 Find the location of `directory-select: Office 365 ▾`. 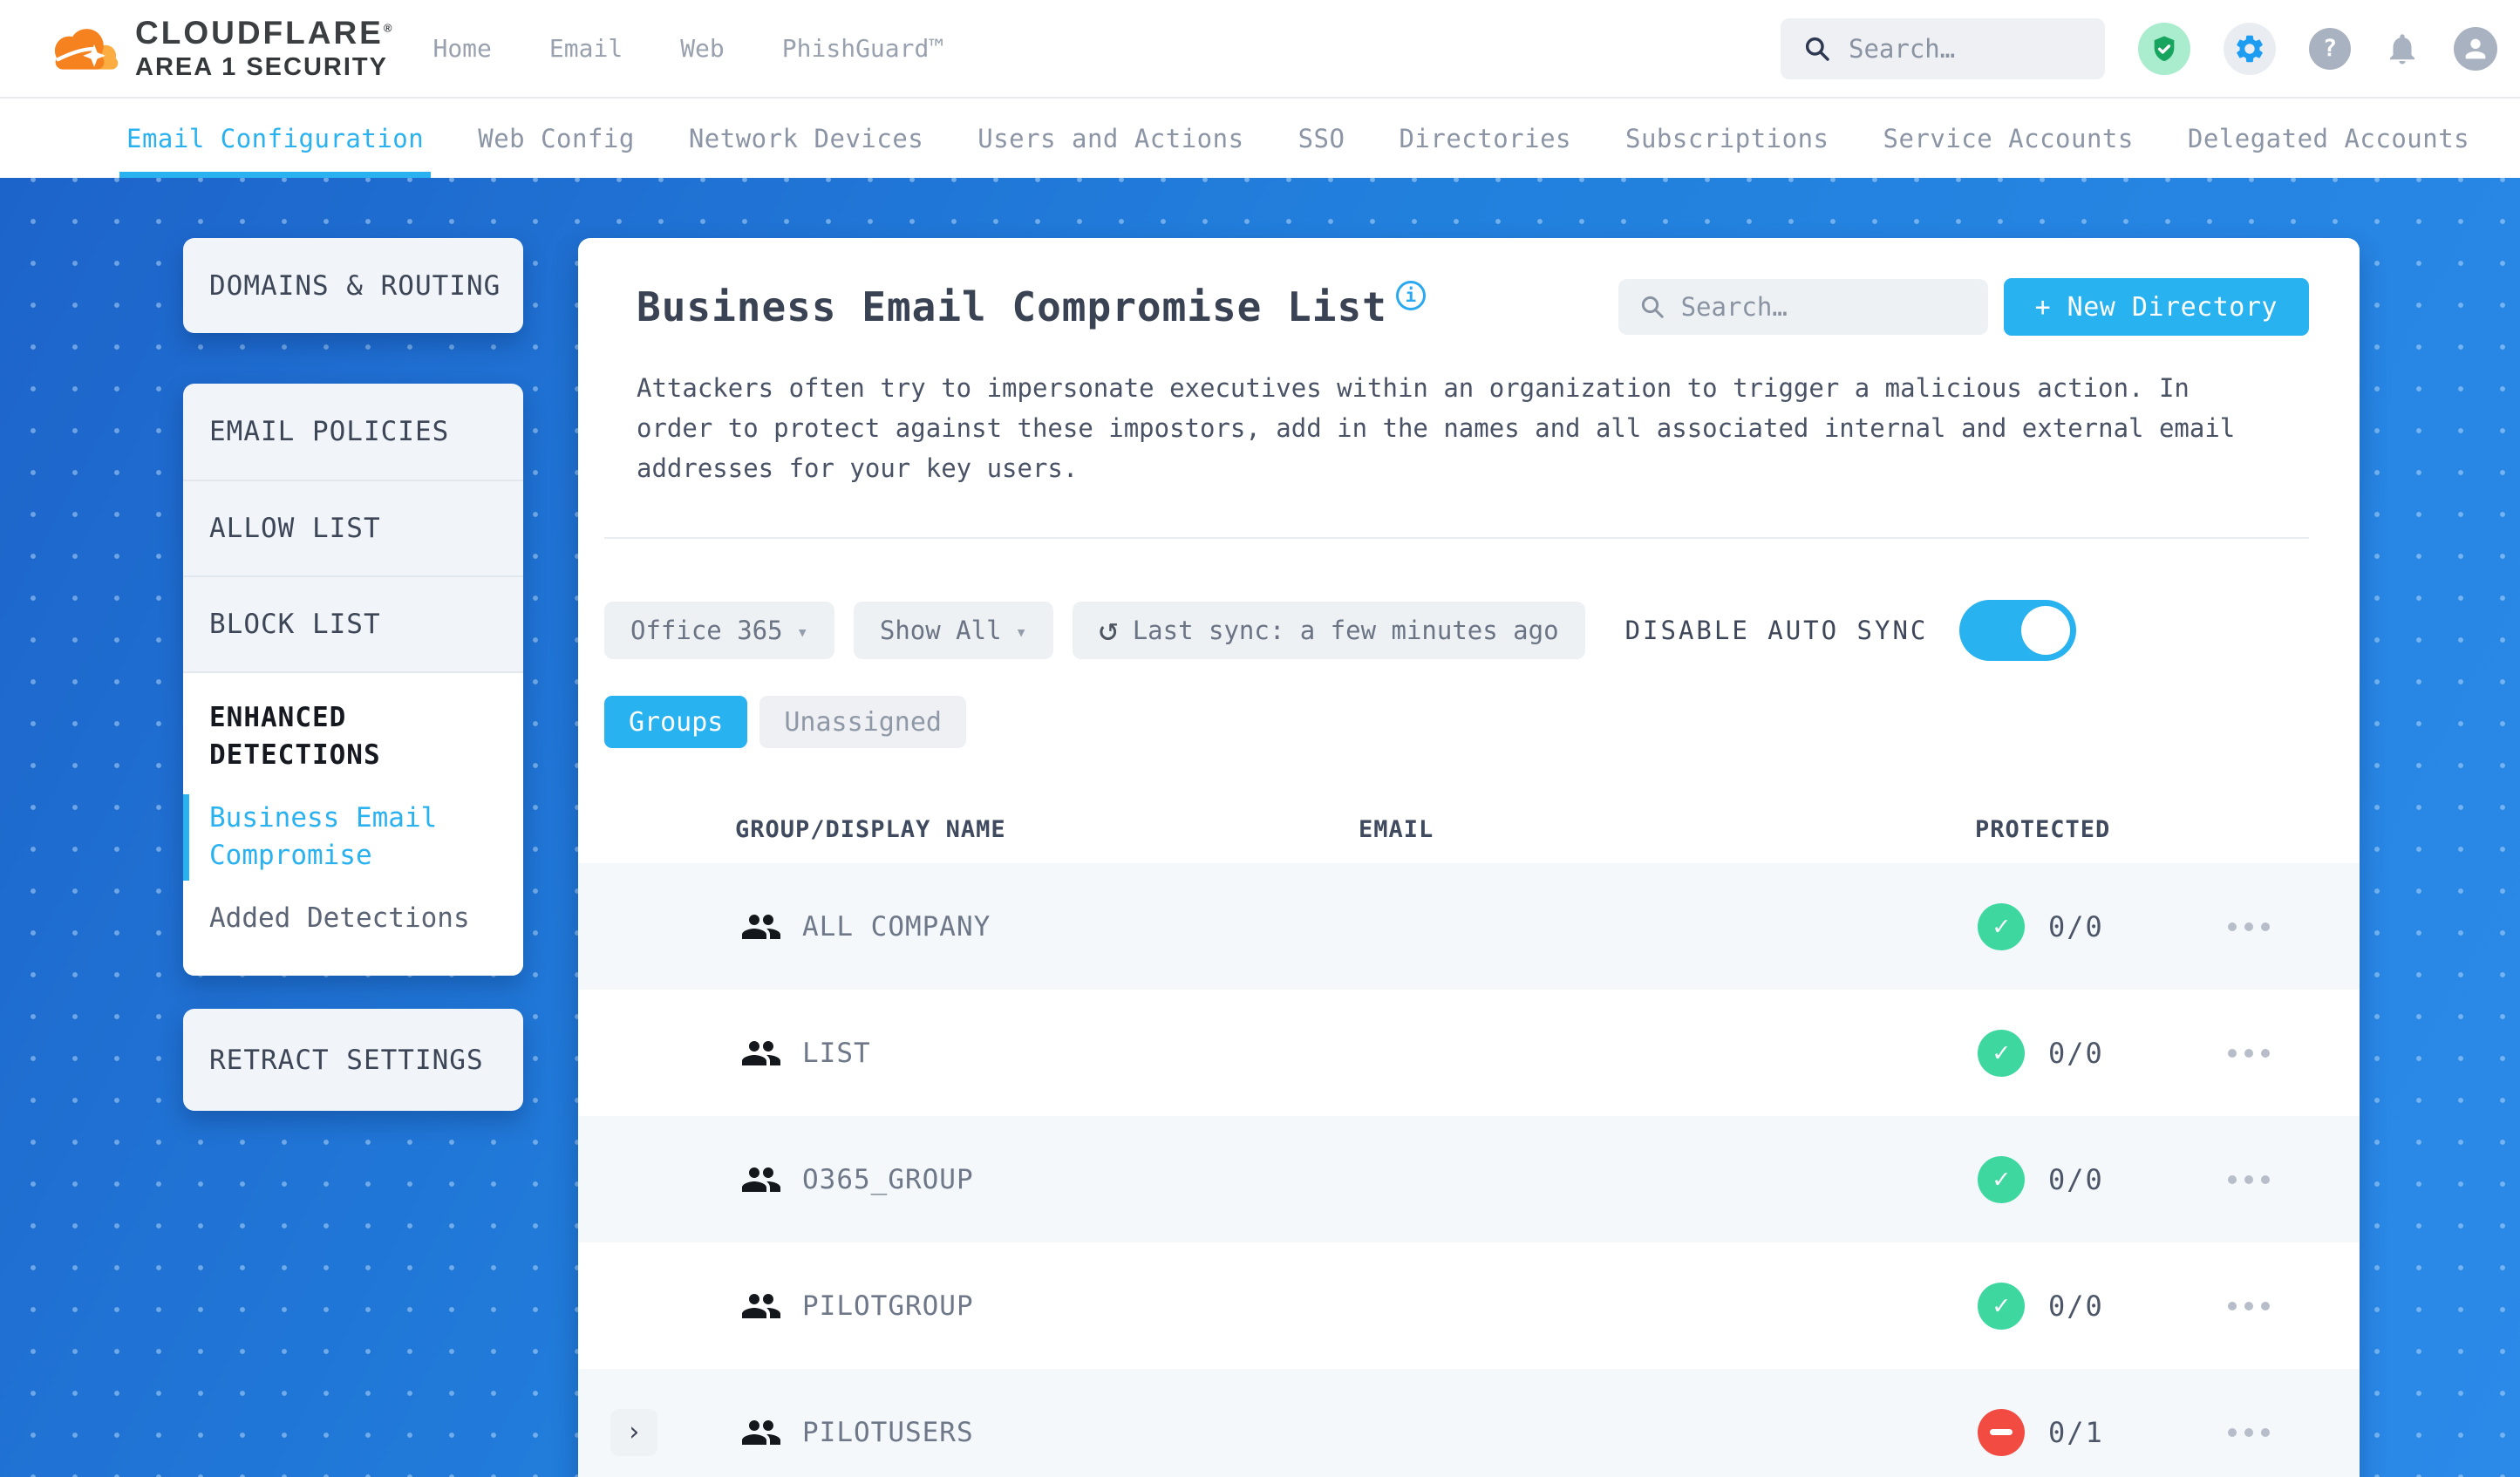

directory-select: Office 365 ▾ is located at coordinates (719, 631).